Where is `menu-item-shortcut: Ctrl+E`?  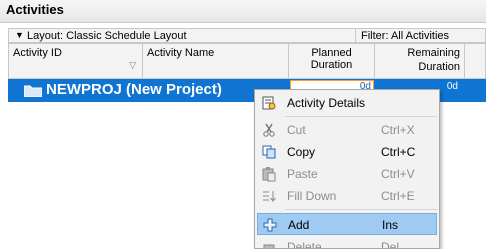 menu-item-shortcut: Ctrl+E is located at coordinates (398, 196).